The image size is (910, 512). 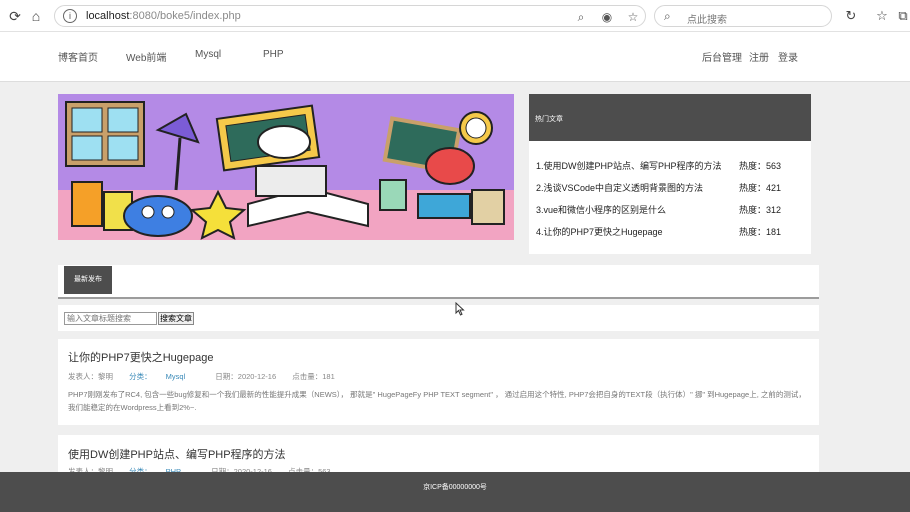 I want to click on post-title: 使用DW创建PHP站点、编写PHP程序的方法, so click(x=177, y=454).